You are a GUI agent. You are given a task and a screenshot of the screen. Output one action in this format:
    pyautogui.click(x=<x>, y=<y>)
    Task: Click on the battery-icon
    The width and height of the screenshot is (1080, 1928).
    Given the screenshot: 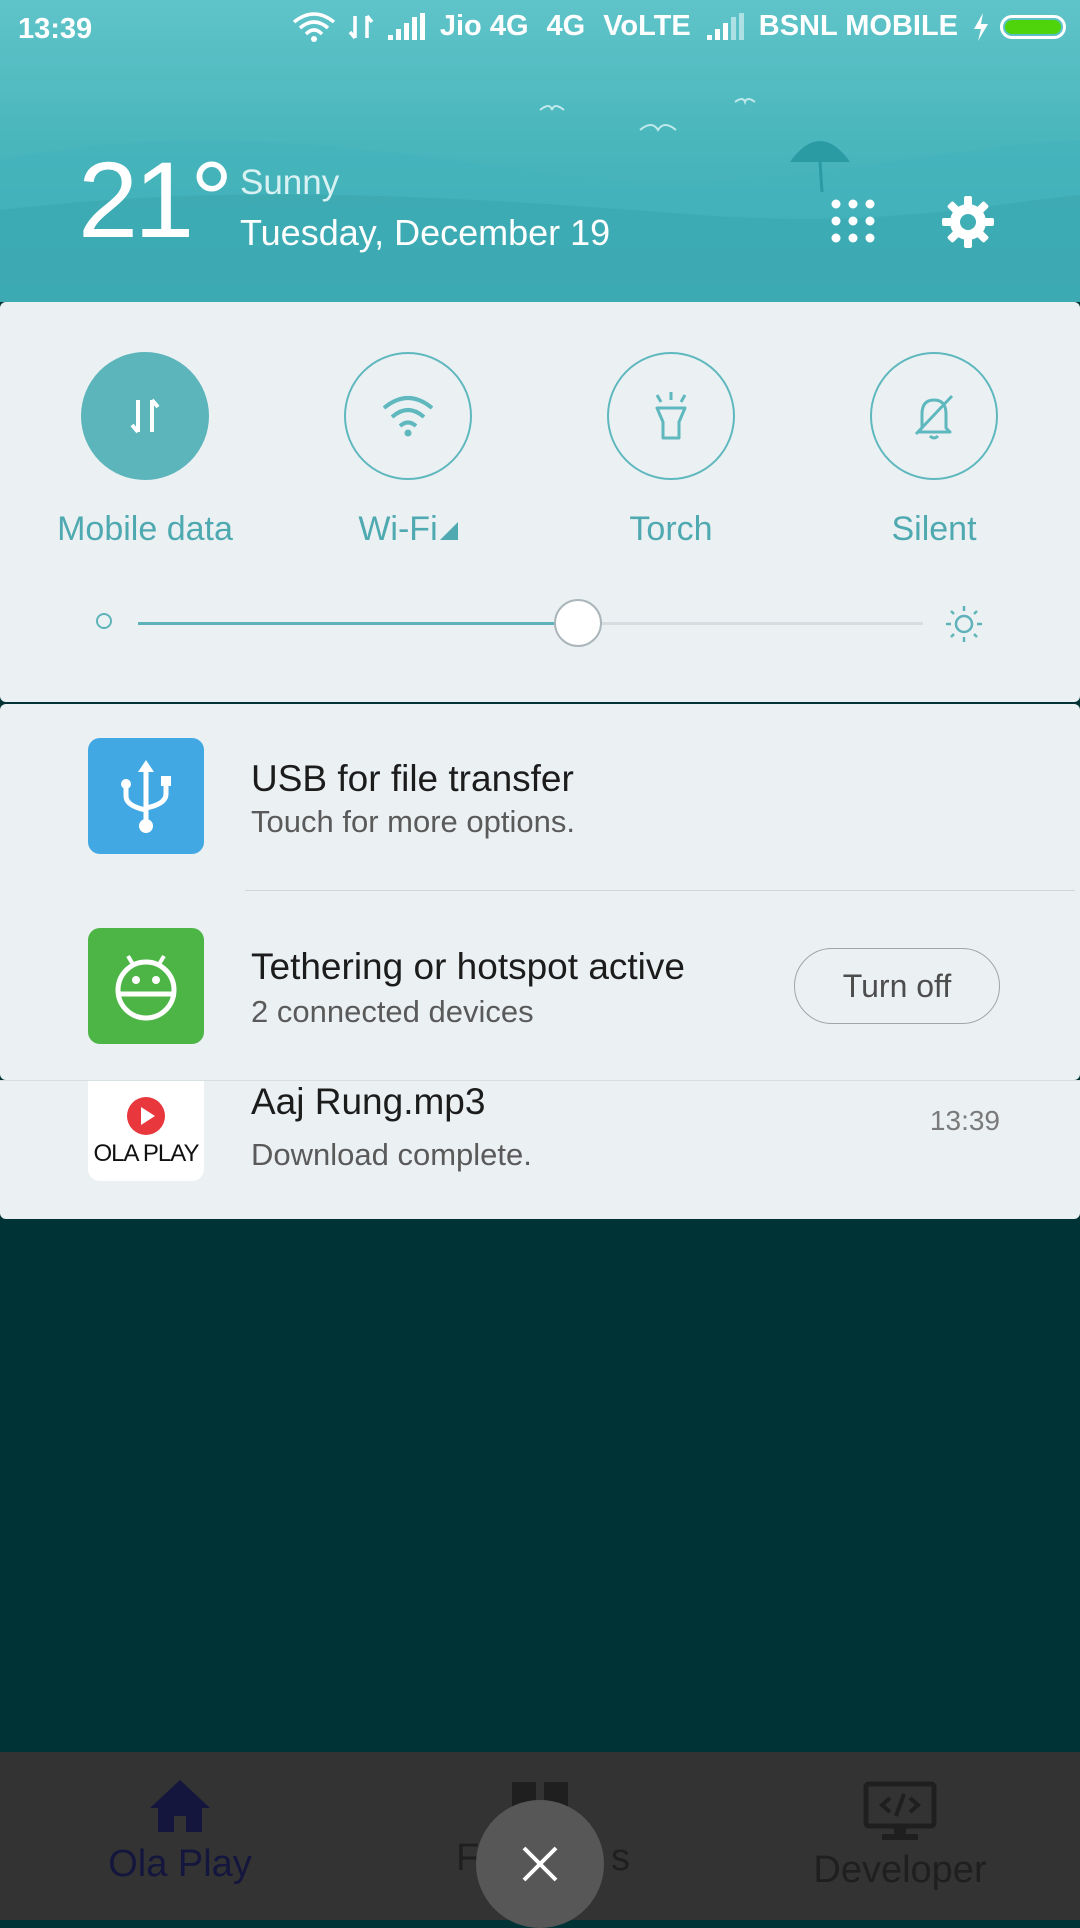 What is the action you would take?
    pyautogui.click(x=1033, y=26)
    